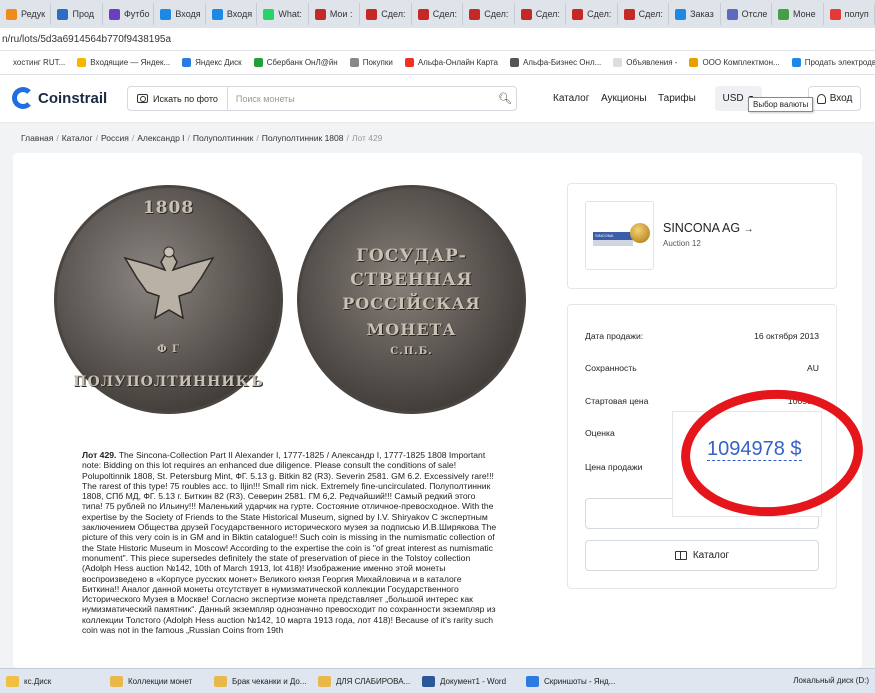 The image size is (875, 693). What do you see at coordinates (51, 681) in the screenshot?
I see `taskbar-item: кс.Диск` at bounding box center [51, 681].